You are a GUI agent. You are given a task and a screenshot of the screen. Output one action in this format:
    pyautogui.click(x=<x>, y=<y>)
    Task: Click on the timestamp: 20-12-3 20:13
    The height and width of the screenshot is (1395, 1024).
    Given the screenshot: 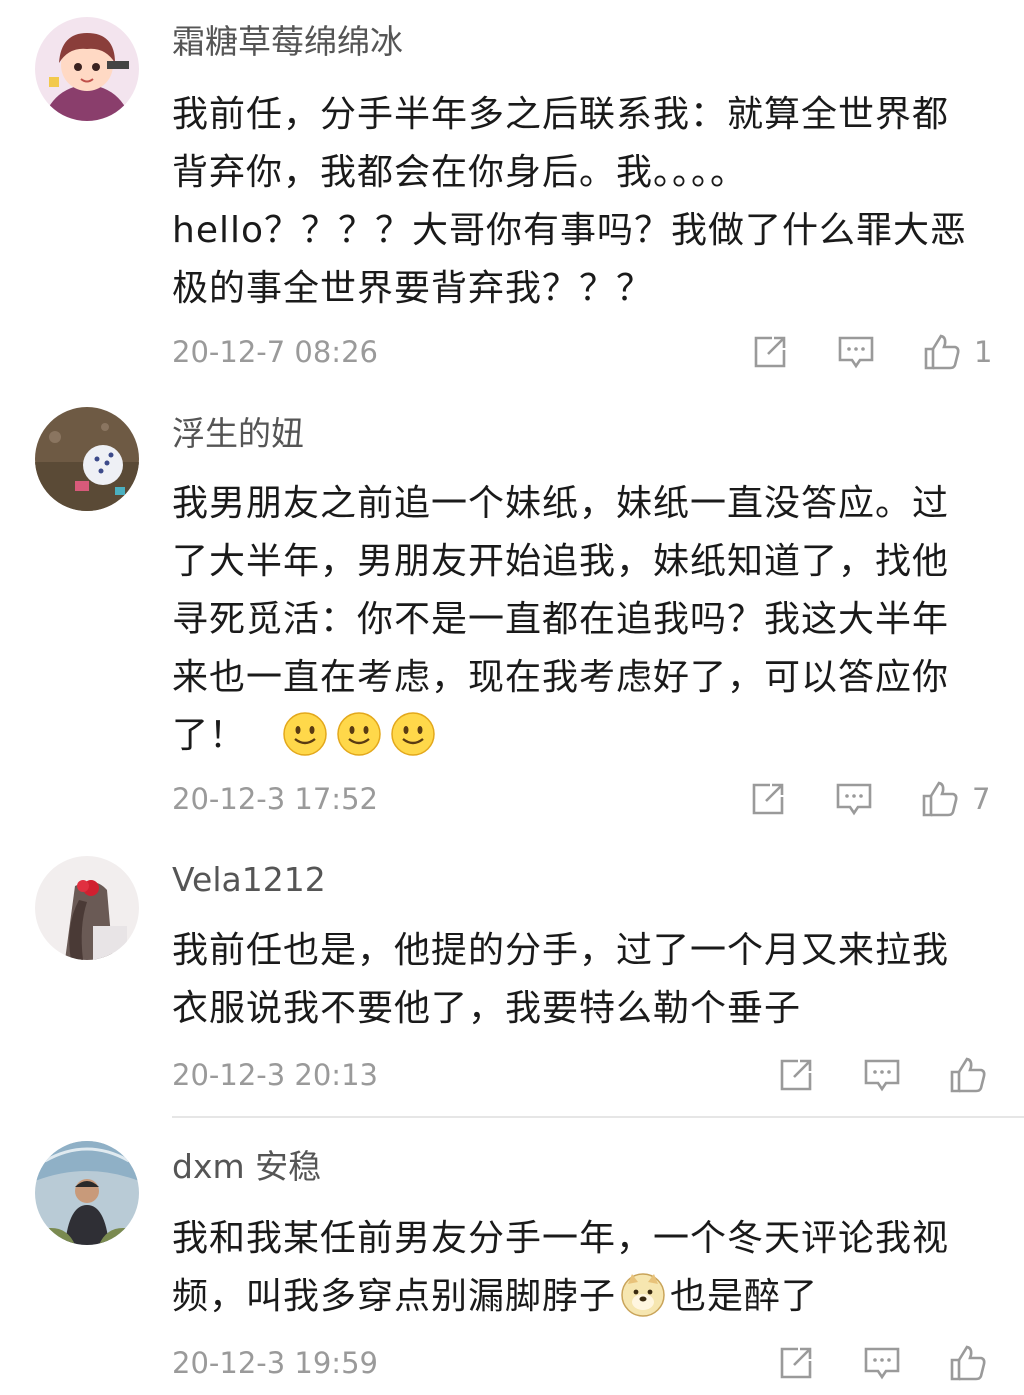 What is the action you would take?
    pyautogui.click(x=275, y=1075)
    